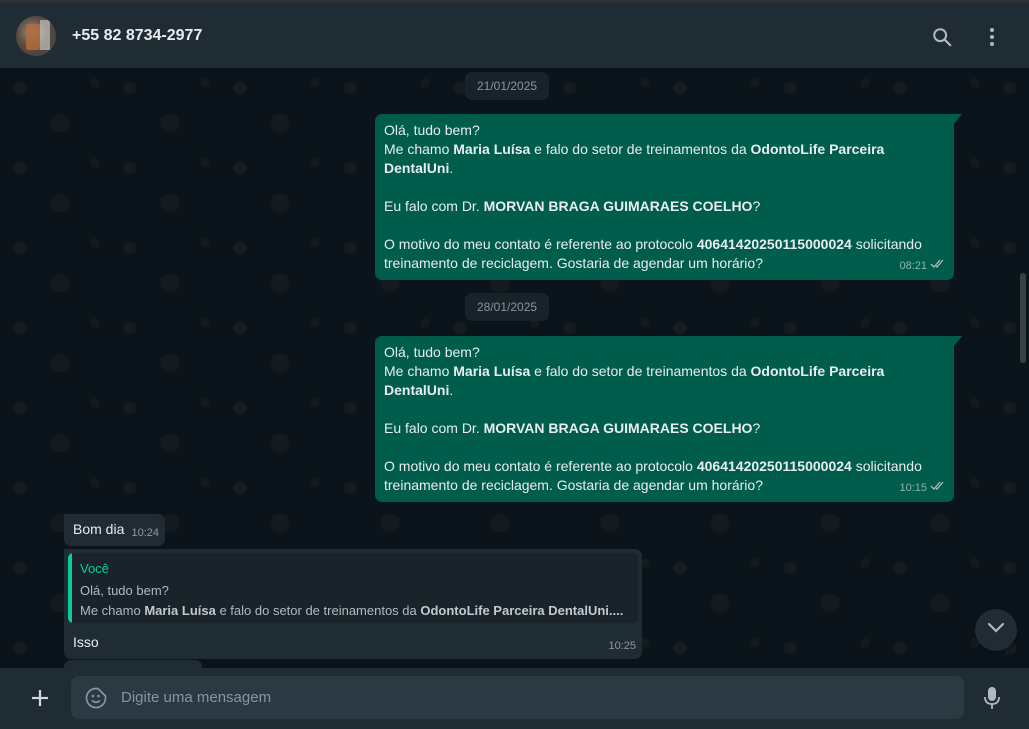  What do you see at coordinates (622, 646) in the screenshot?
I see `message-time: 10:25` at bounding box center [622, 646].